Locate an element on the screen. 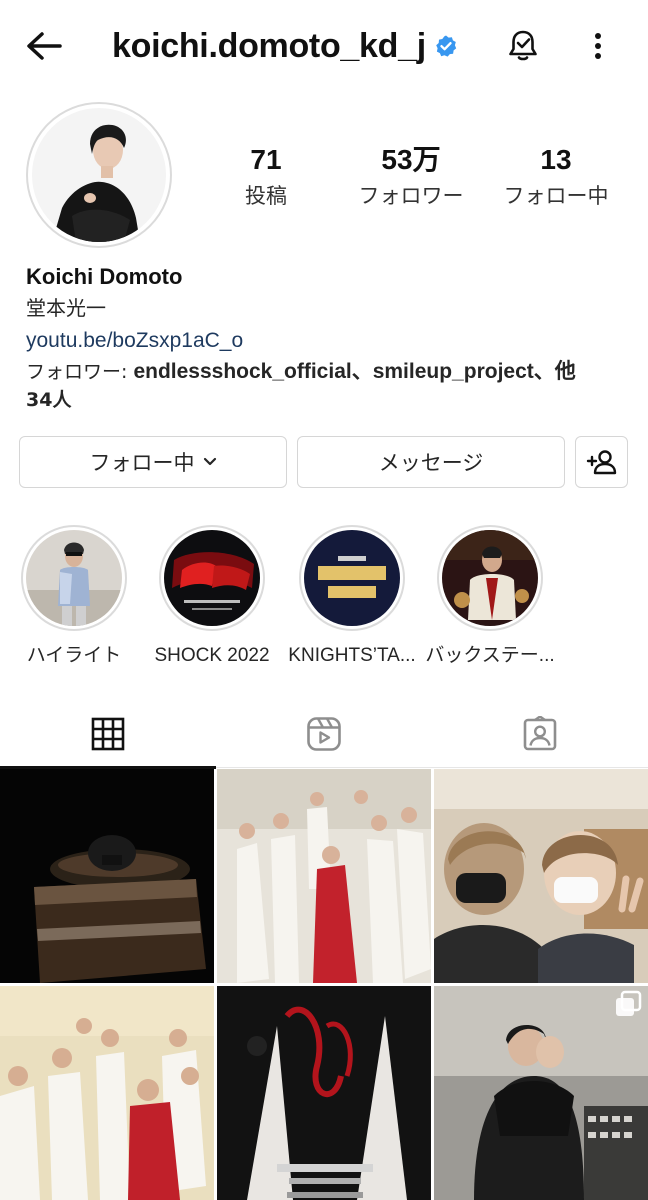  following-button: フォロー中 is located at coordinates (153, 462).